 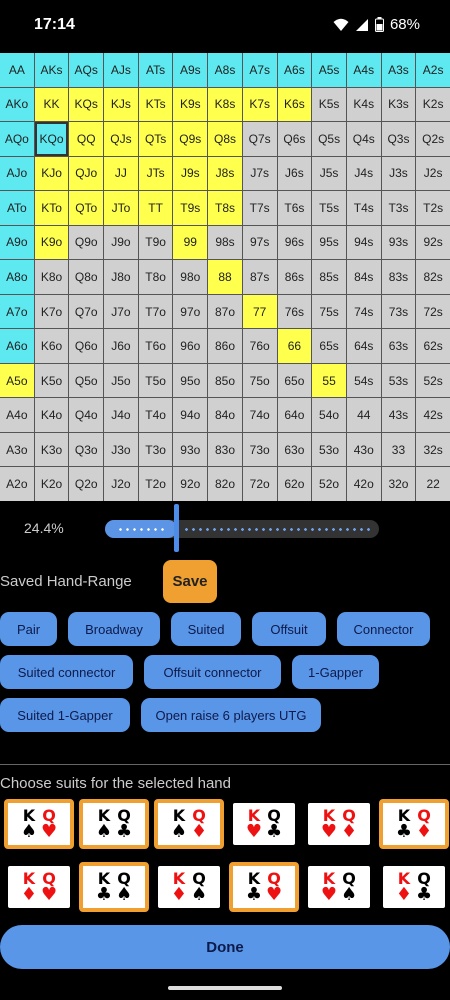 What do you see at coordinates (259, 139) in the screenshot?
I see `hand-cell: Q7s` at bounding box center [259, 139].